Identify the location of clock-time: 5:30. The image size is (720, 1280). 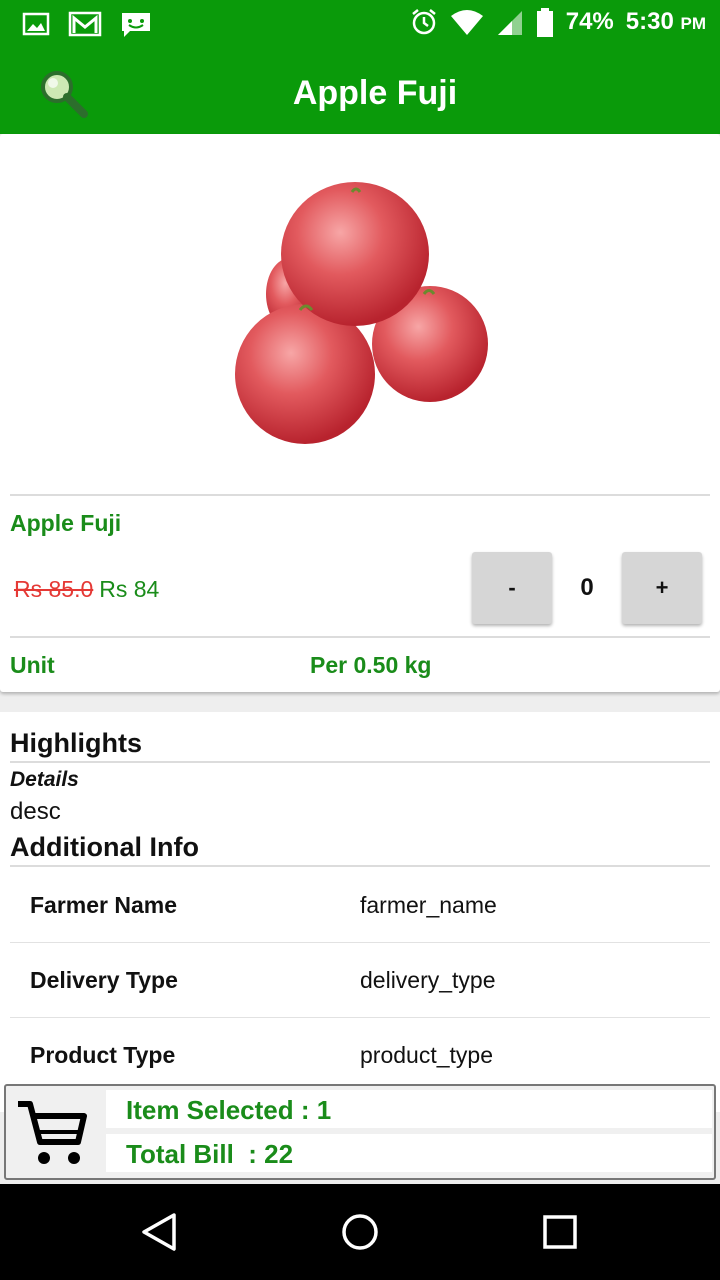
(649, 21).